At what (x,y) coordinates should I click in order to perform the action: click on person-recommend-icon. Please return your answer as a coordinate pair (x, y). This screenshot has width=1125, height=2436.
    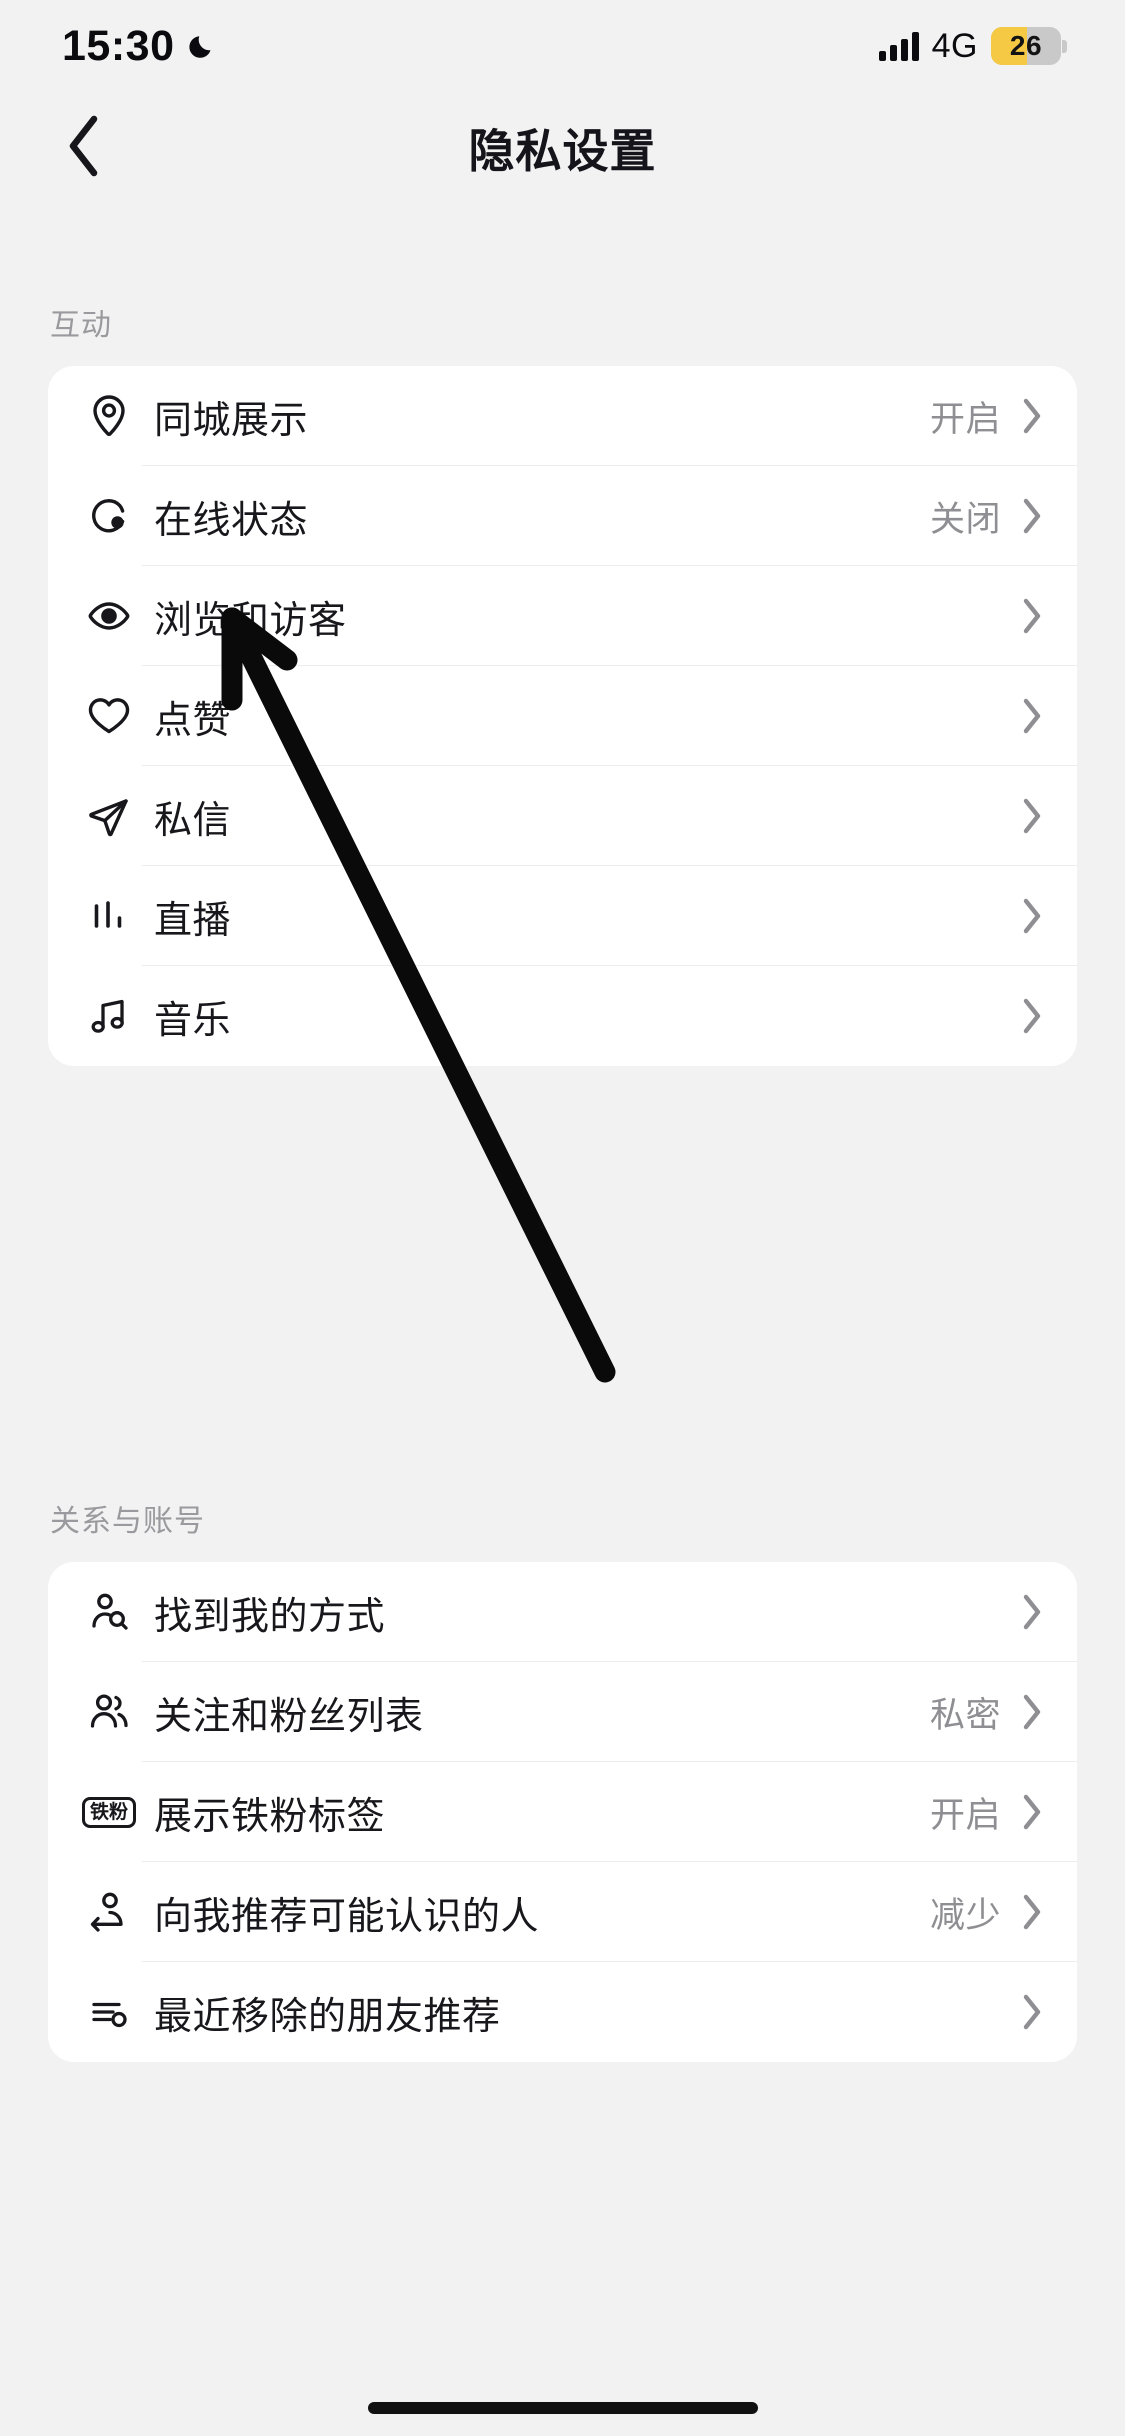
    Looking at the image, I should click on (109, 1912).